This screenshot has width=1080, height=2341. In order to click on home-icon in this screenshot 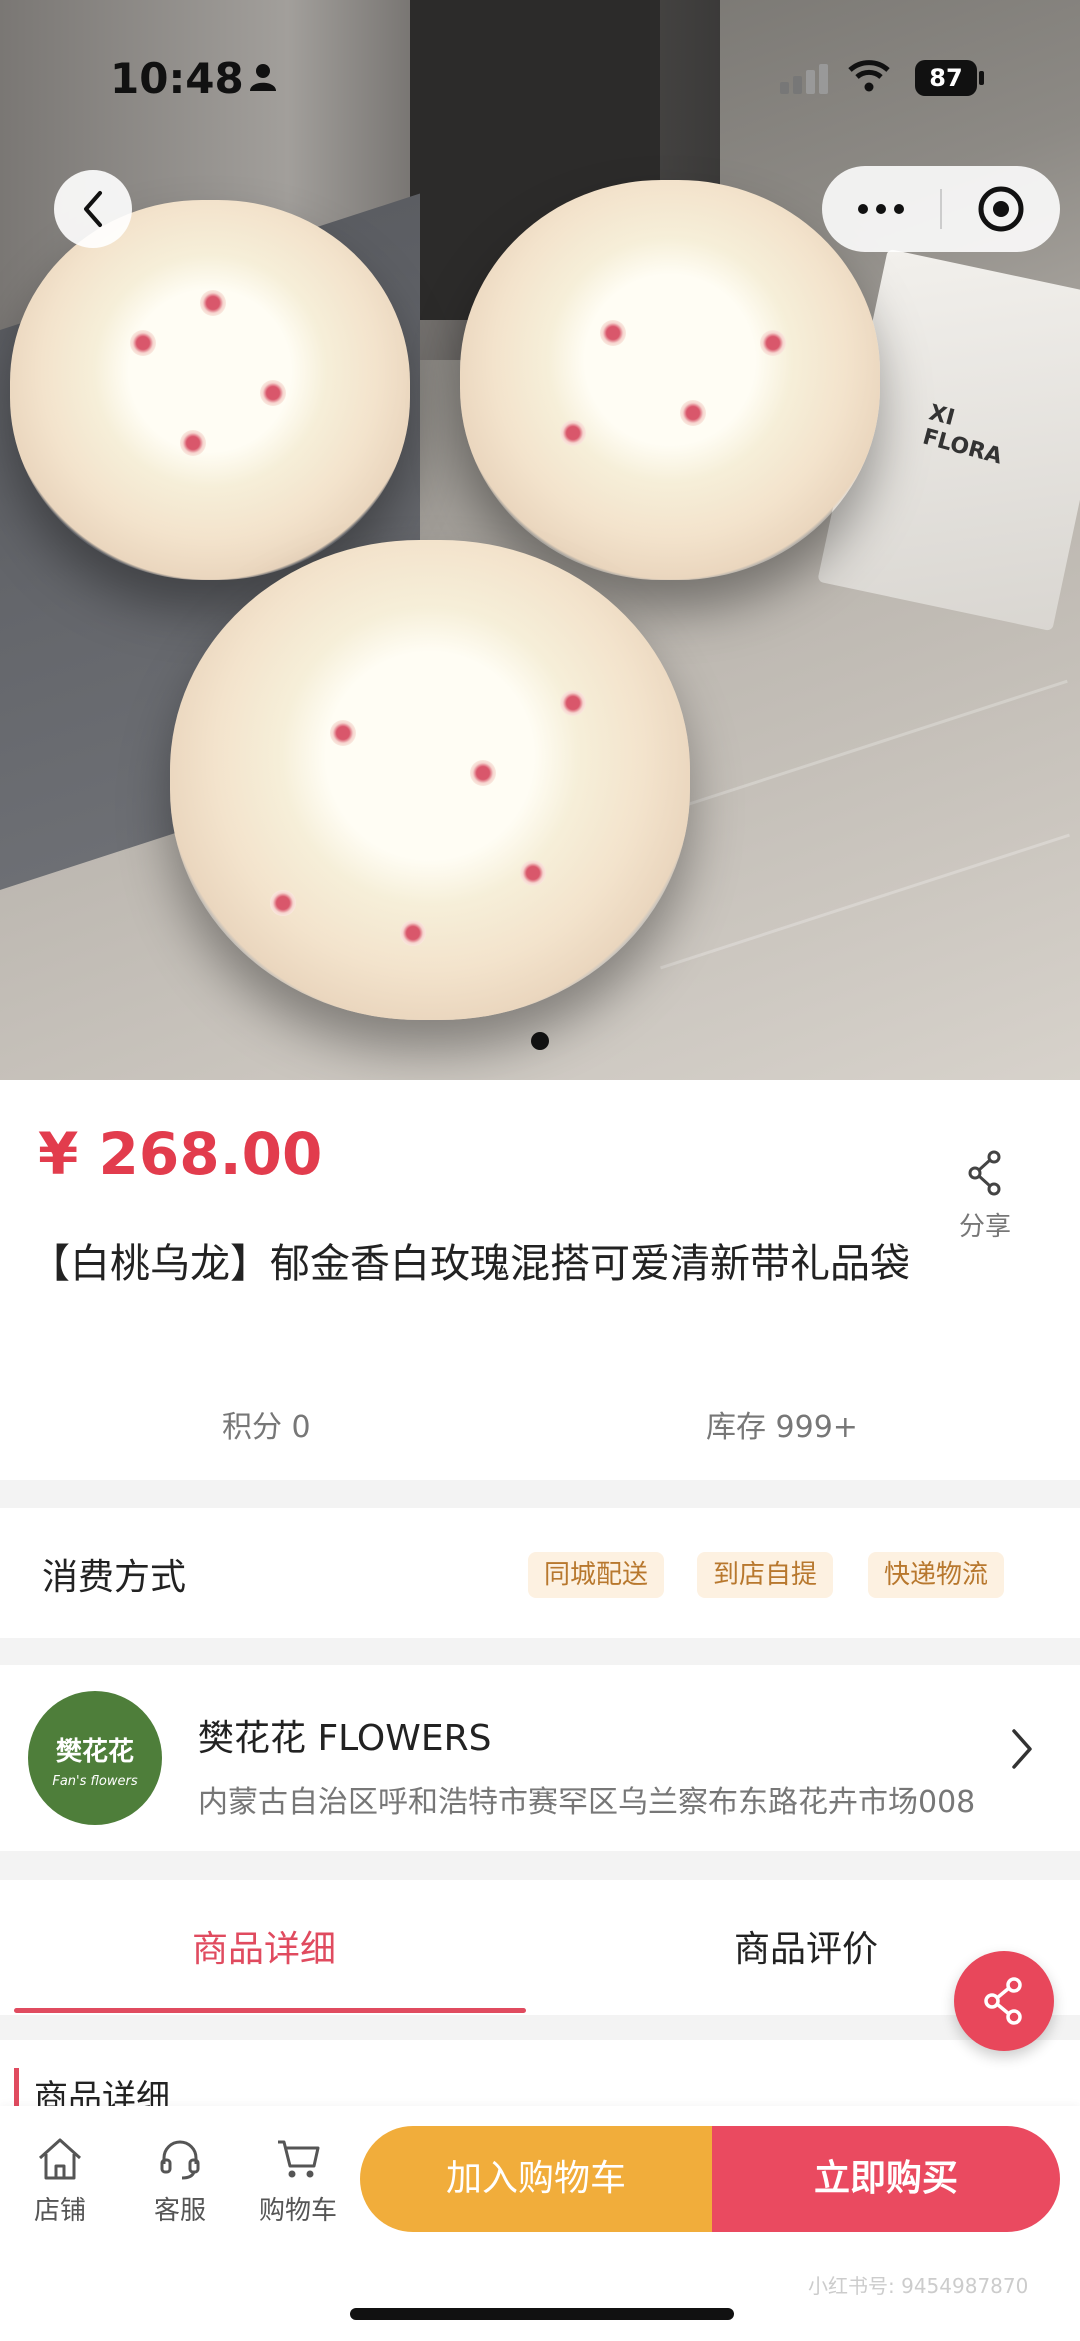, I will do `click(60, 2159)`.